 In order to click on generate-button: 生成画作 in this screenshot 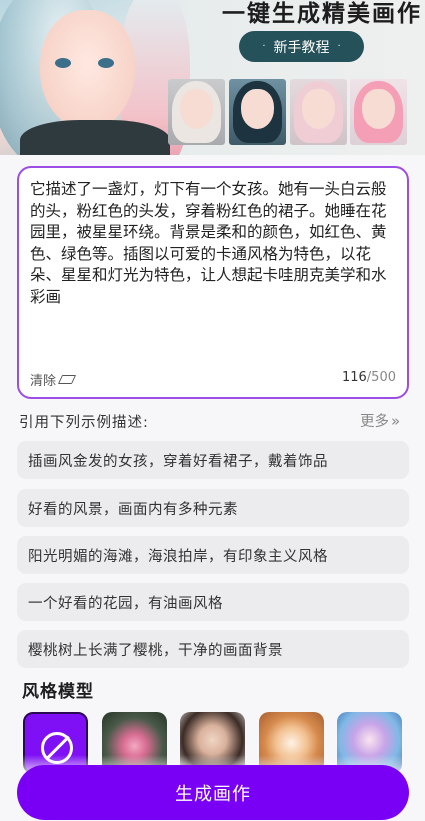, I will do `click(213, 792)`.